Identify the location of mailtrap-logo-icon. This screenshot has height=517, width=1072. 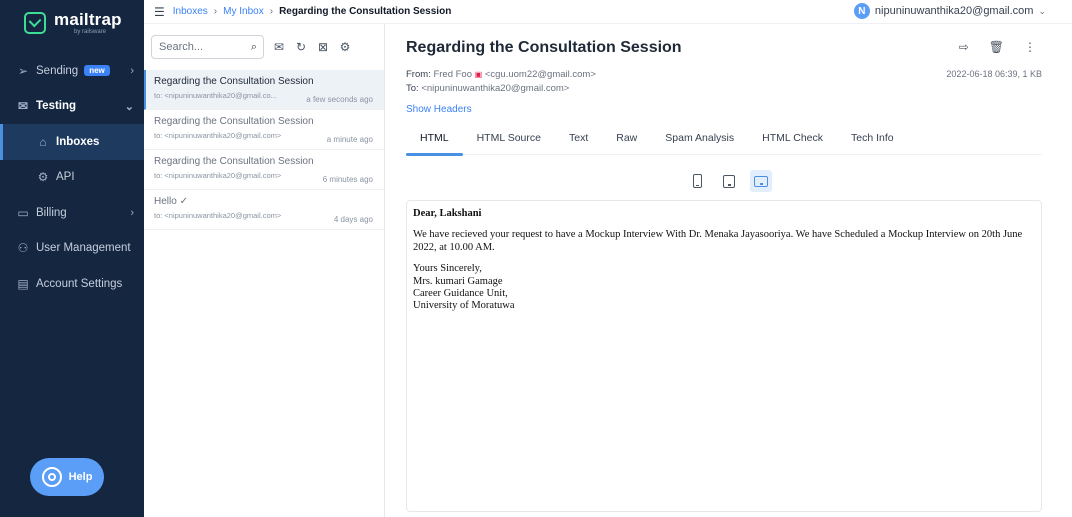
(35, 23).